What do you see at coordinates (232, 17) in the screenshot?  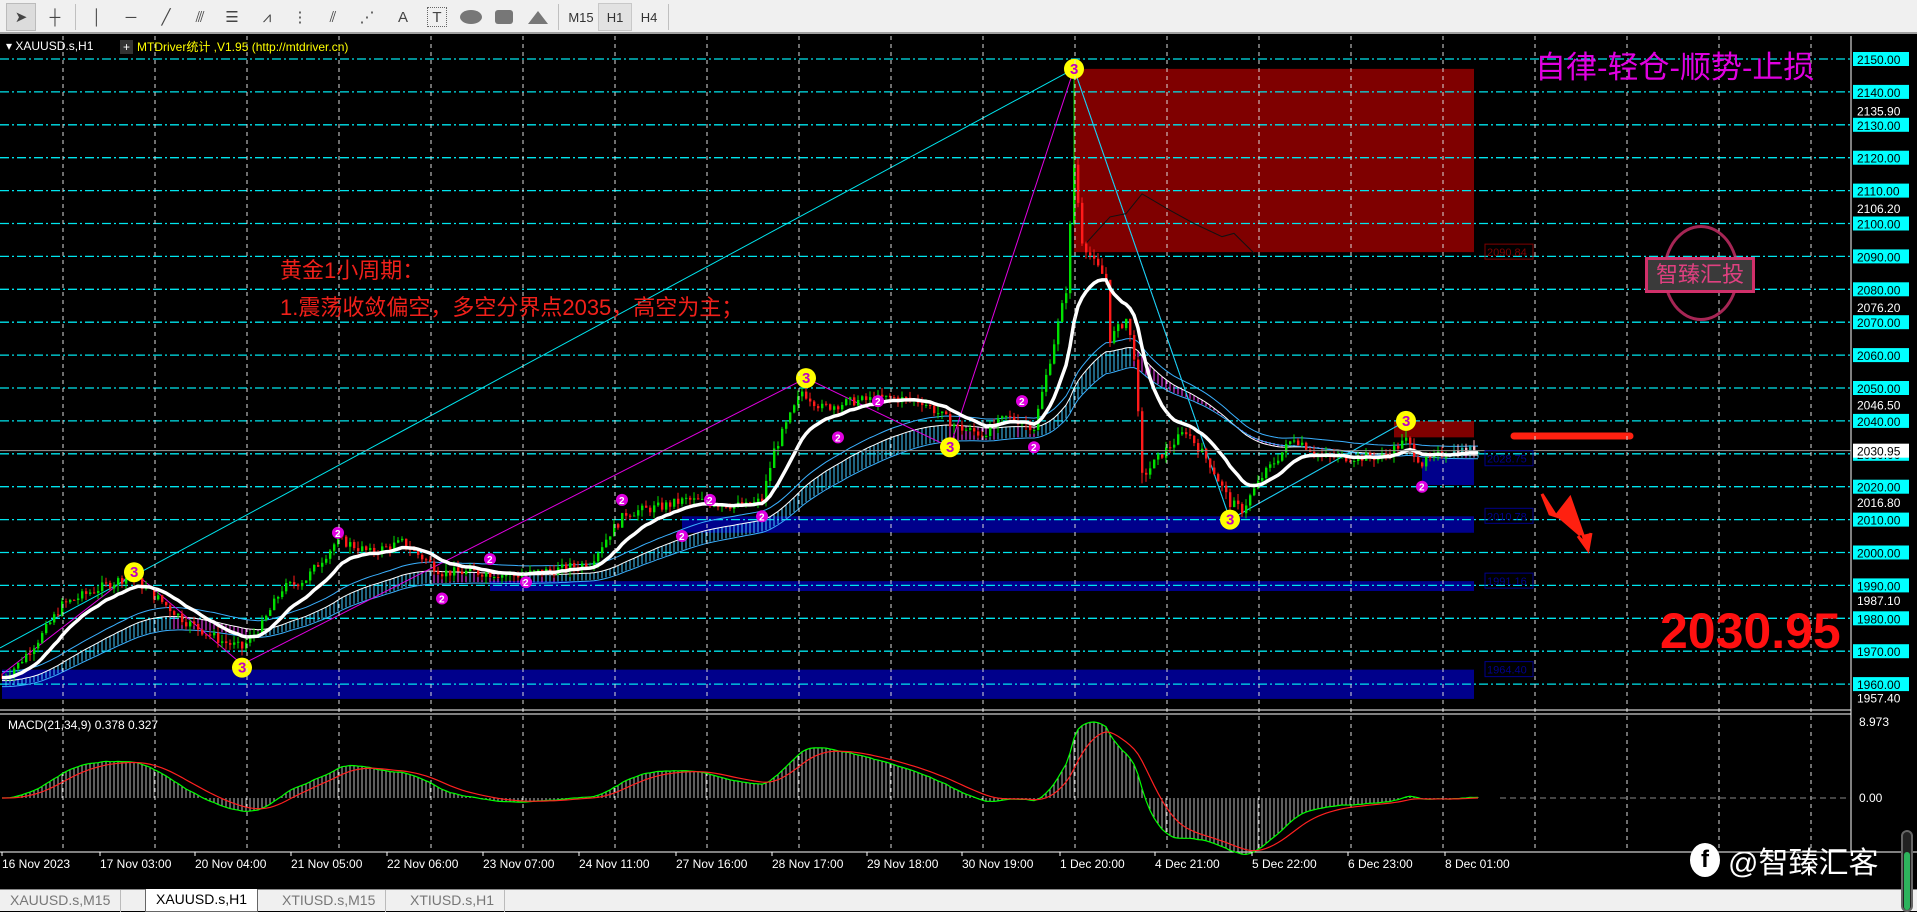 I see `fibonacci-retracement-icon: ☰` at bounding box center [232, 17].